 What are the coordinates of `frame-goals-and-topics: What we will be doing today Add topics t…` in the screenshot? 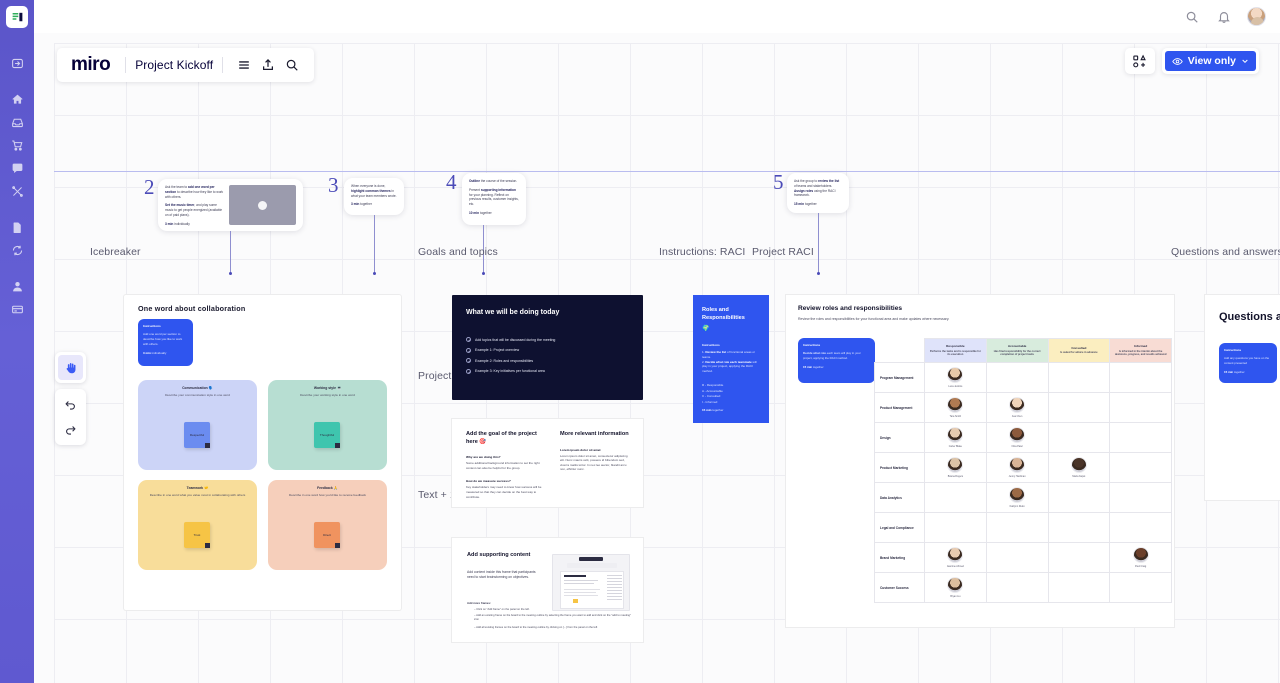 It's located at (547, 347).